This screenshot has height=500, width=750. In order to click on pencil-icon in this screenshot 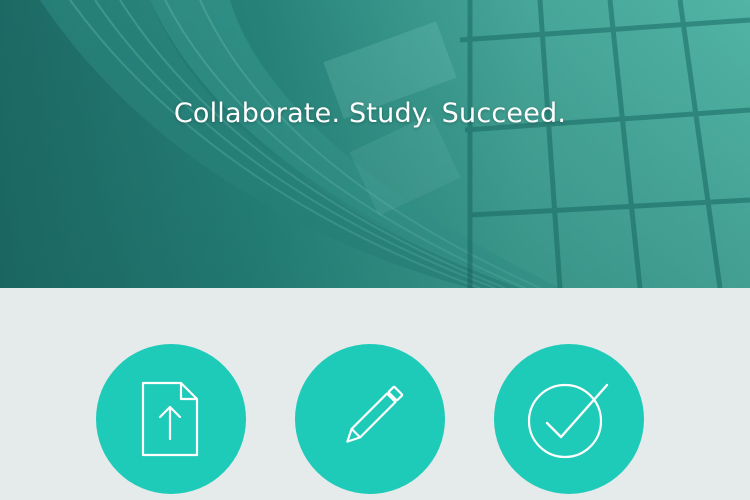, I will do `click(375, 414)`.